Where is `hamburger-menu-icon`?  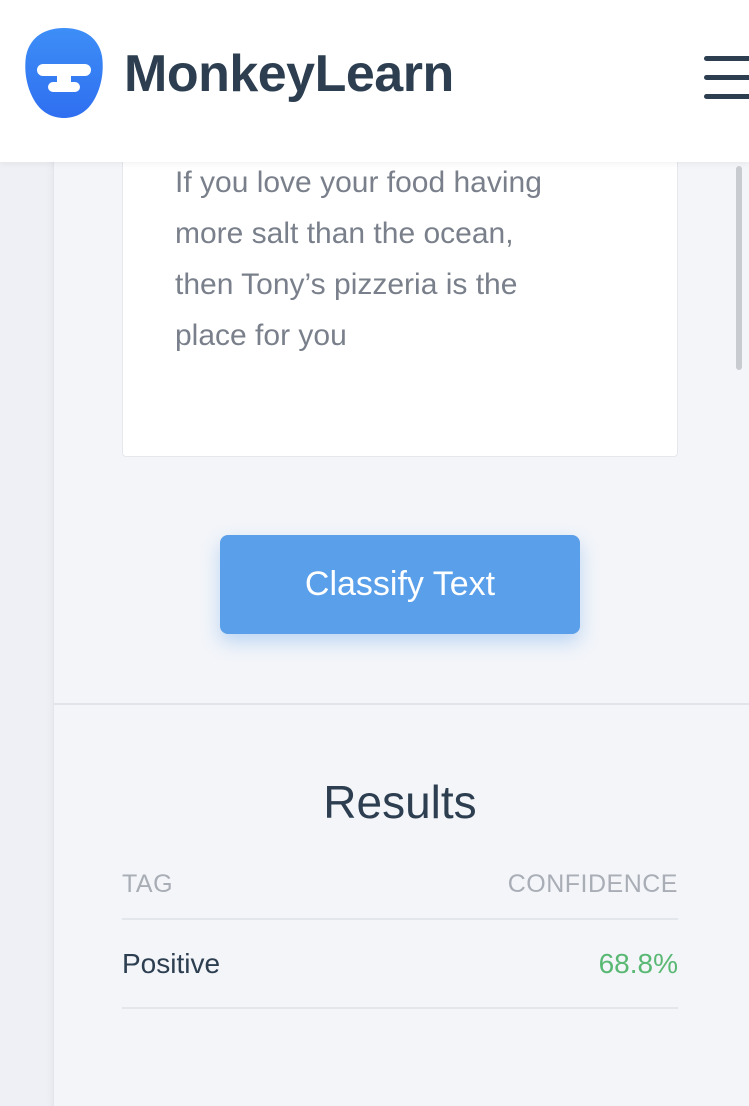
hamburger-menu-icon is located at coordinates (726, 79).